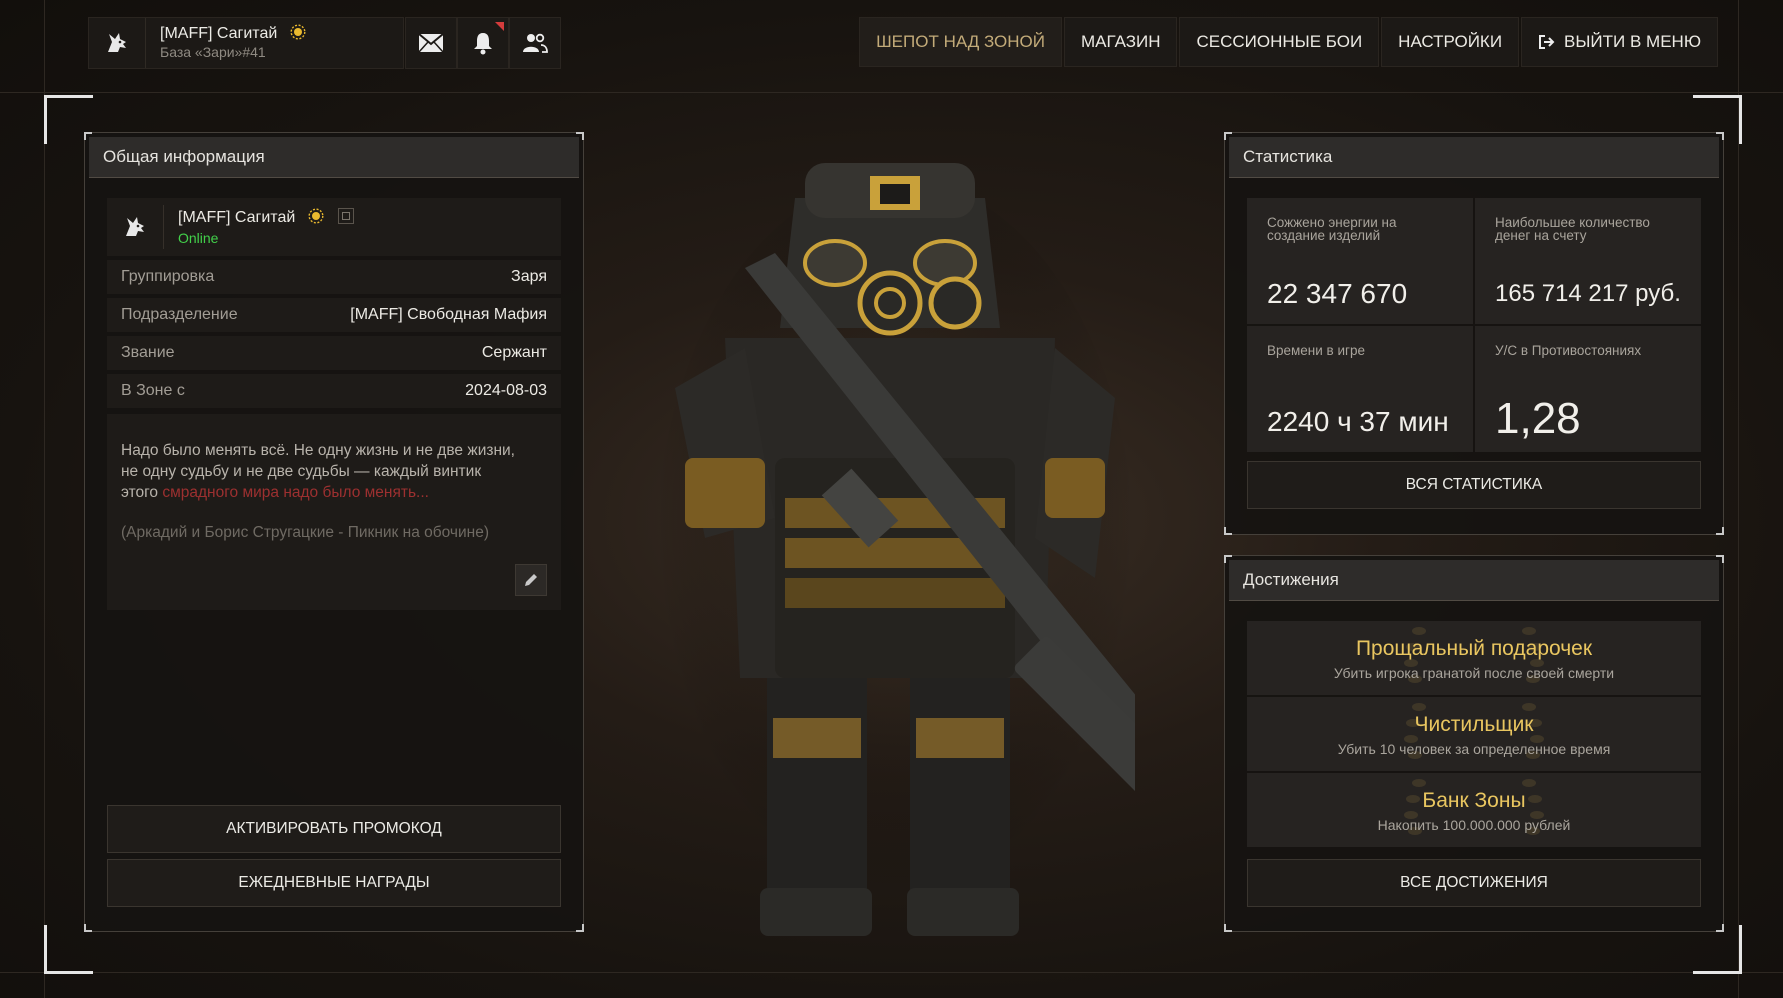 The image size is (1783, 998). I want to click on exit-icon, so click(1547, 42).